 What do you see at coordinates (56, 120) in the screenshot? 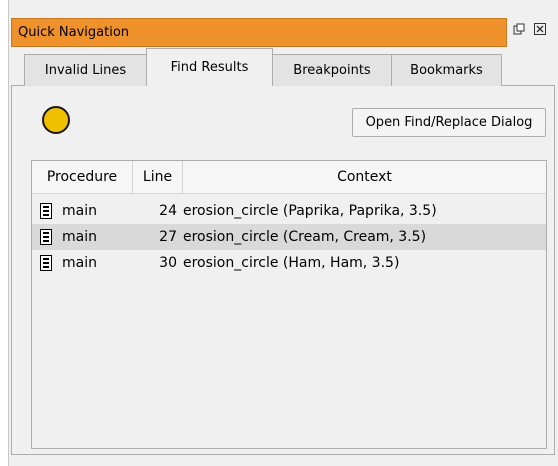
I see `status-indicator` at bounding box center [56, 120].